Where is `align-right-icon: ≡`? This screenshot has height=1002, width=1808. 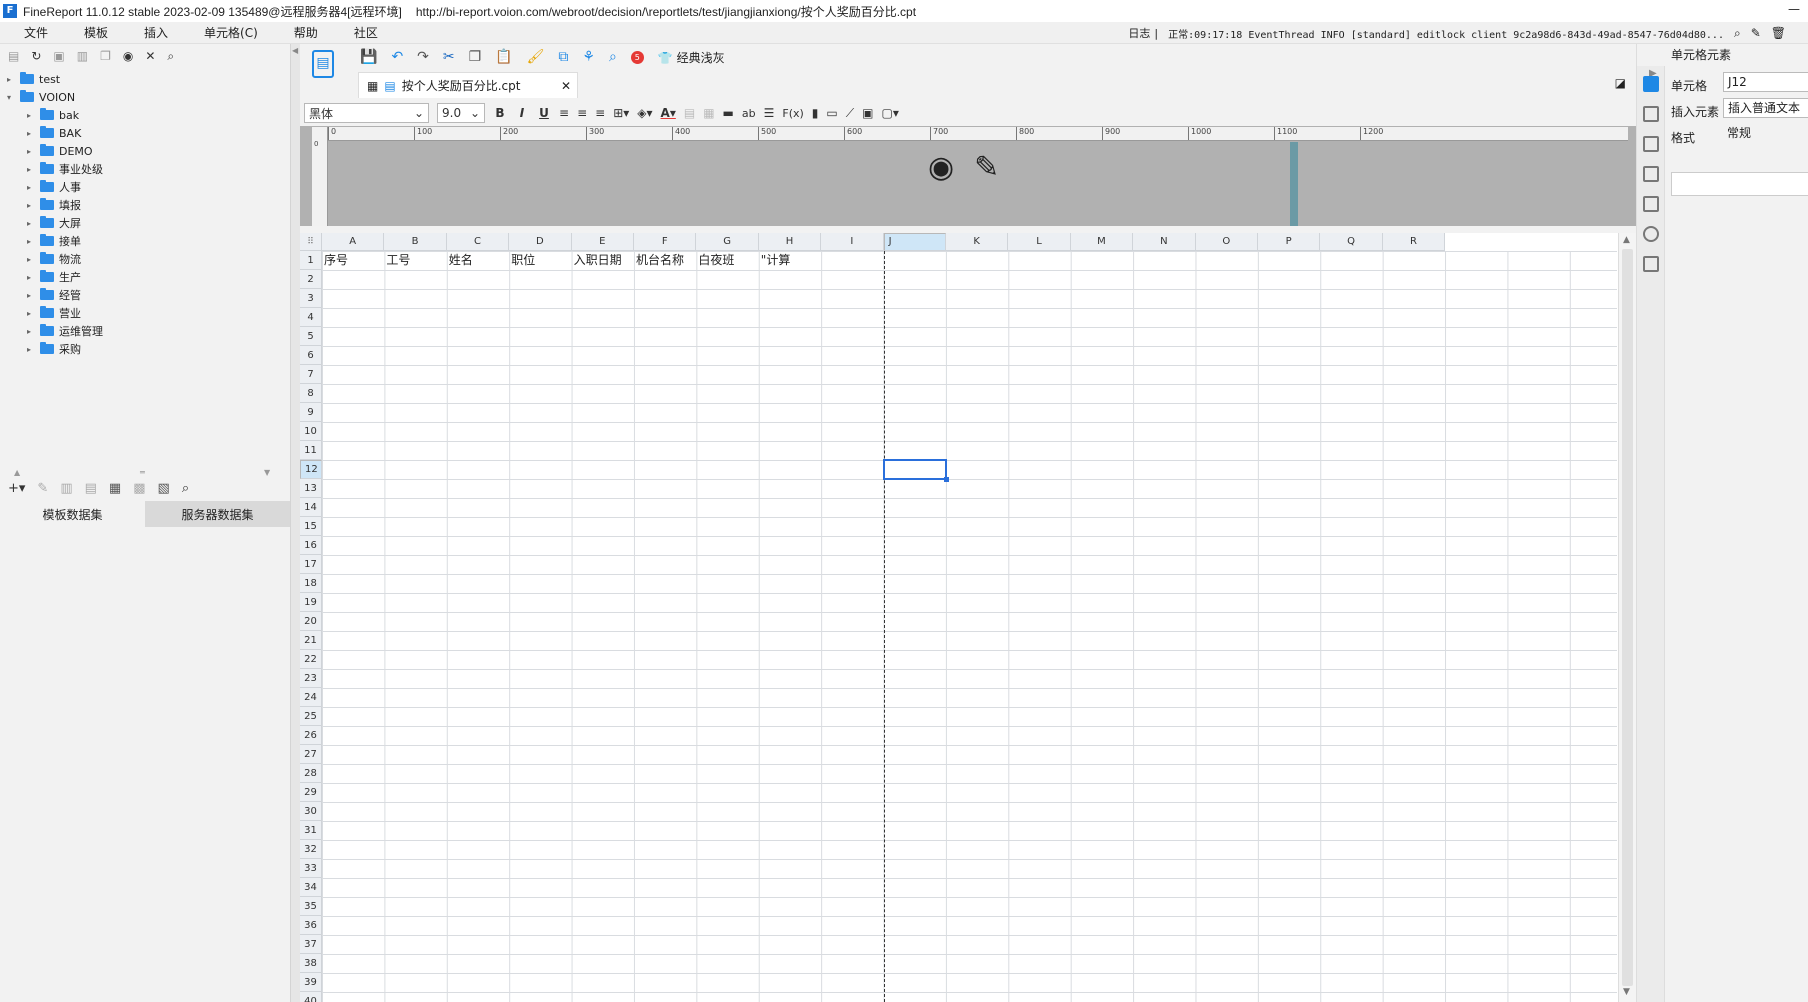
align-right-icon: ≡ is located at coordinates (600, 113).